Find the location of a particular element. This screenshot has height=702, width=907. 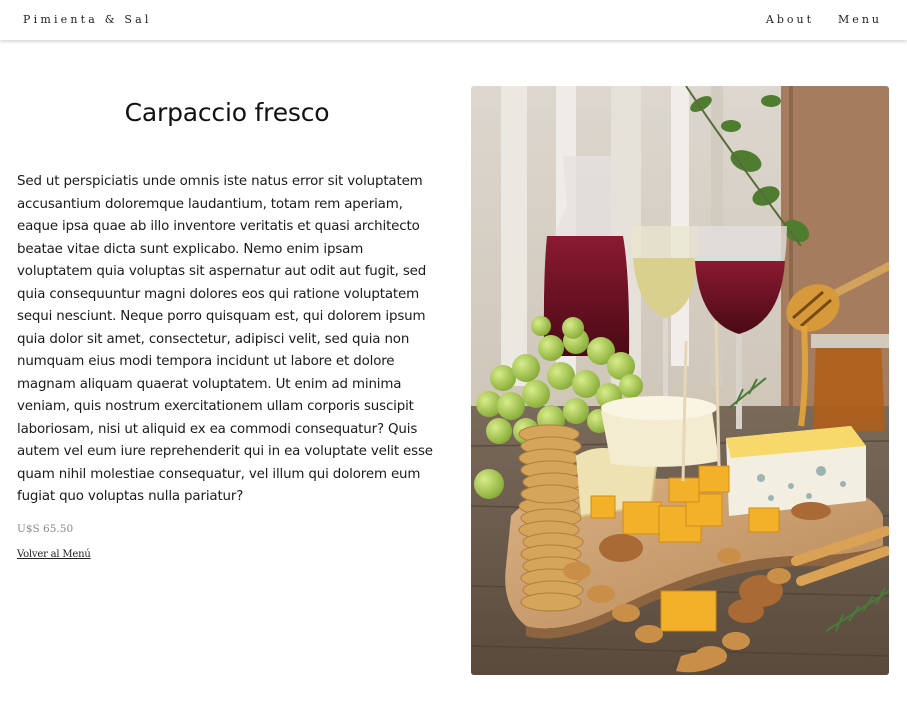

brand-logo: Pimienta & Sal is located at coordinates (87, 19).